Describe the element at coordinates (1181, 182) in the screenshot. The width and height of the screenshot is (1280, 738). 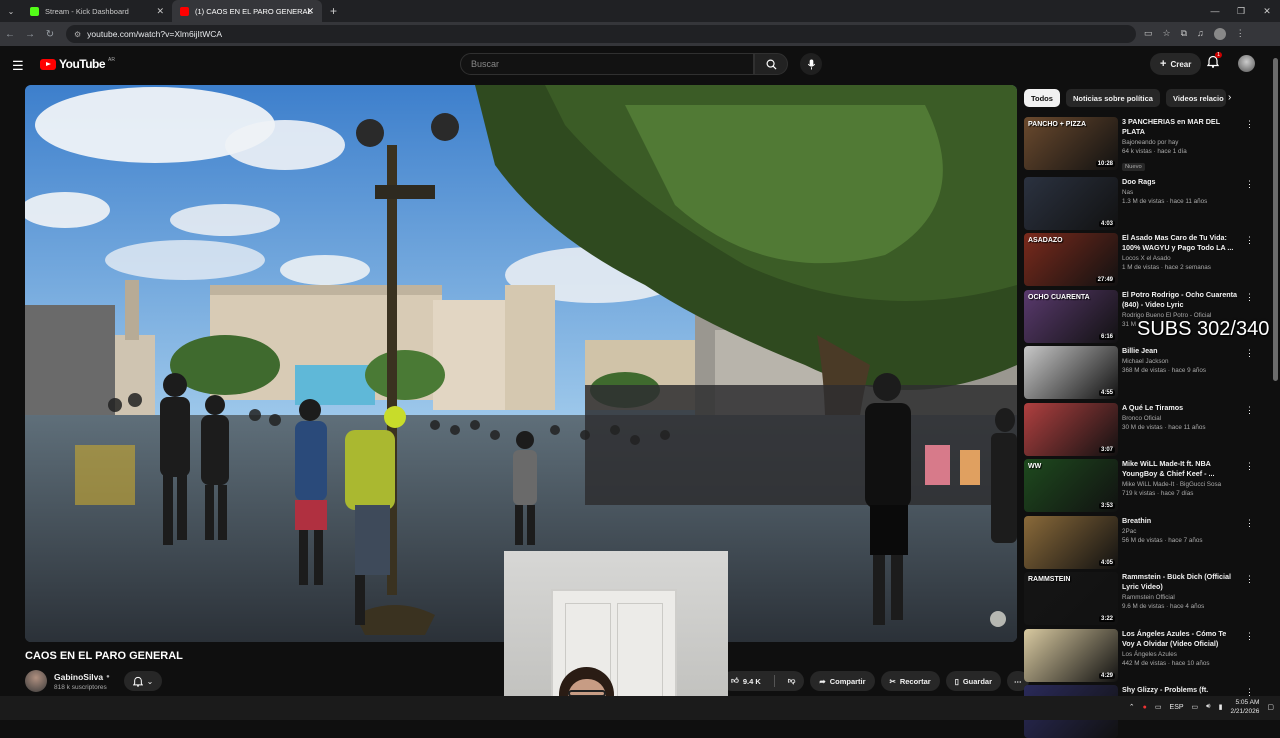
I see `recommendation-title: Doo Rags` at that location.